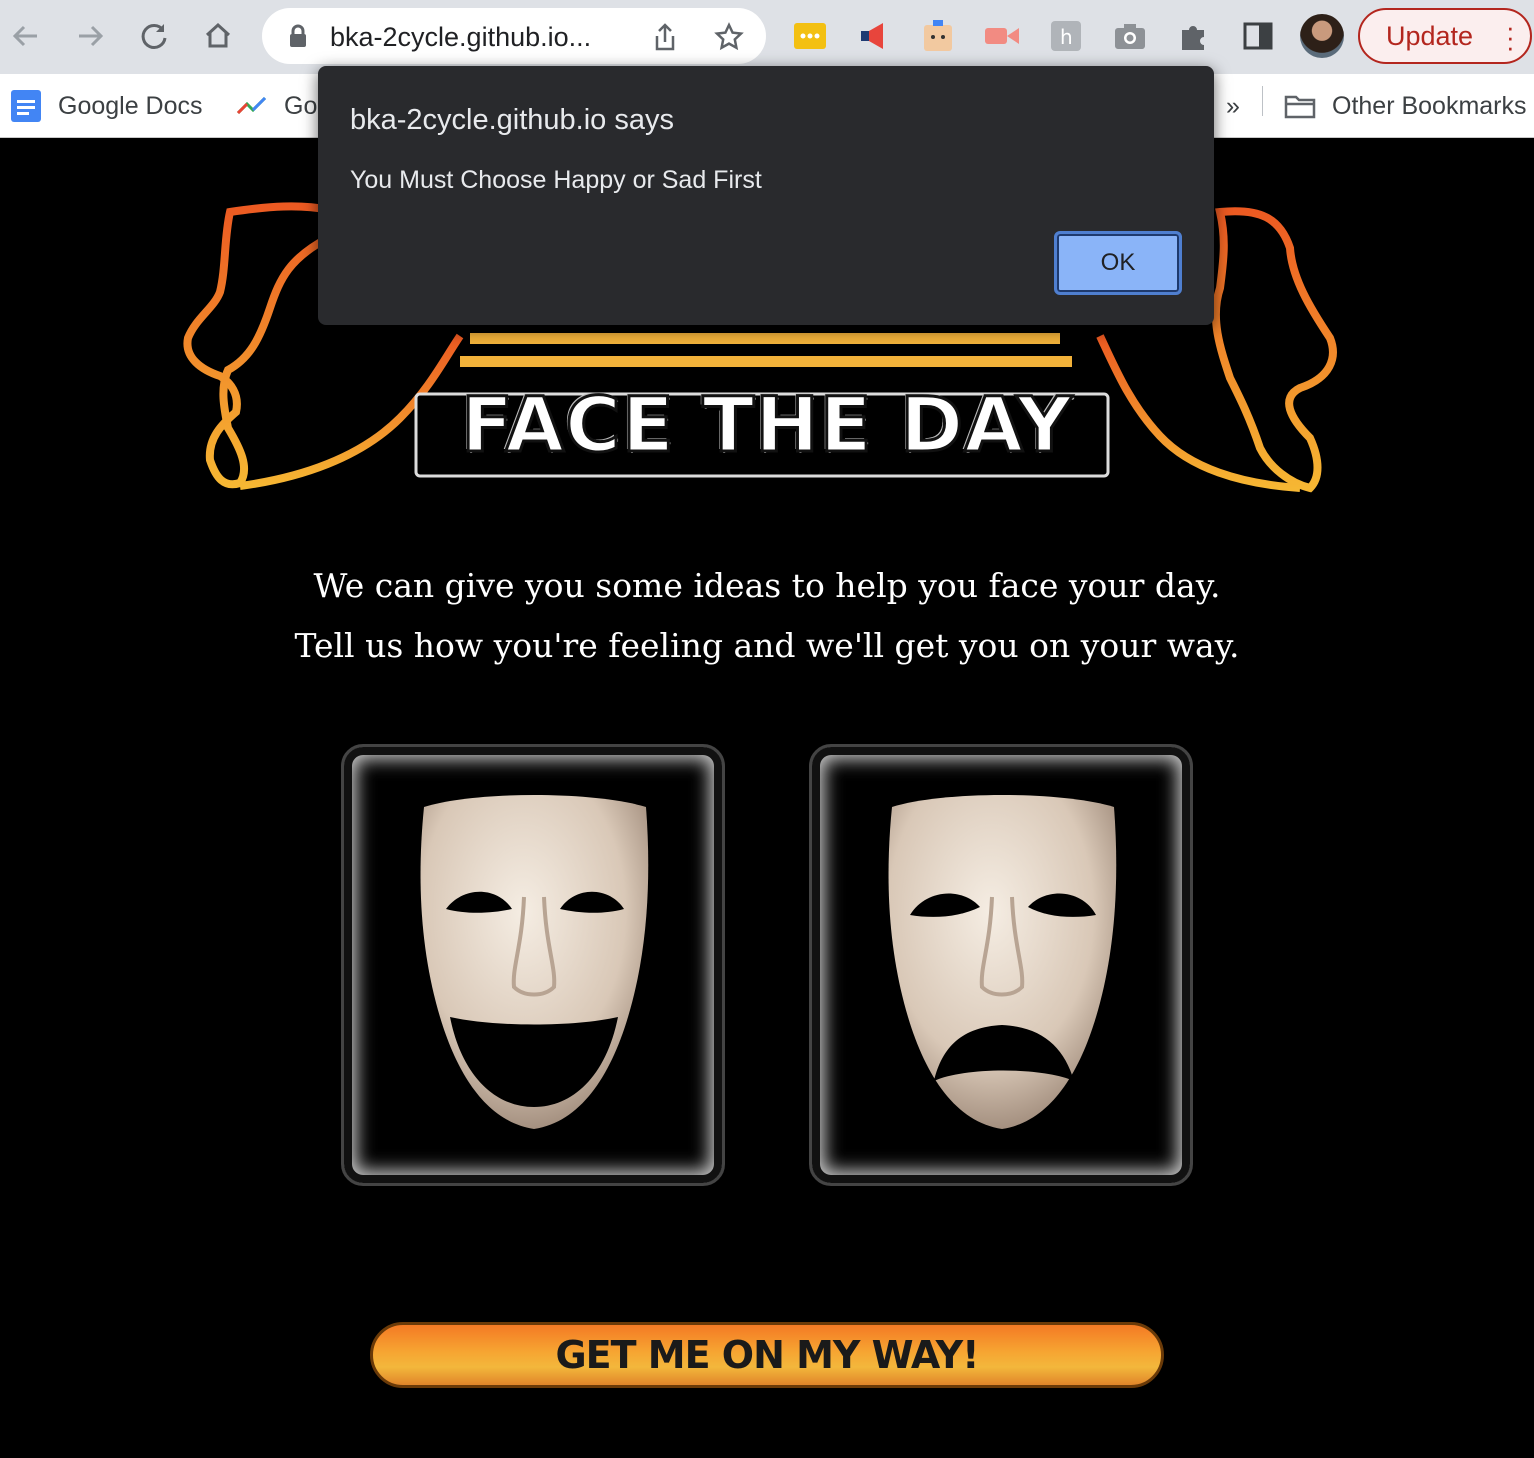  What do you see at coordinates (729, 37) in the screenshot?
I see `bookmark-star-icon` at bounding box center [729, 37].